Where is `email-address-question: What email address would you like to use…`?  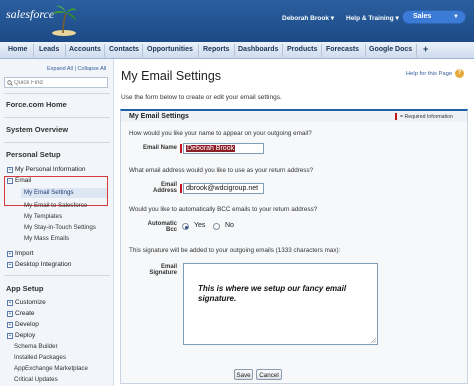
email-address-question: What email address would you like to use… is located at coordinates (221, 170).